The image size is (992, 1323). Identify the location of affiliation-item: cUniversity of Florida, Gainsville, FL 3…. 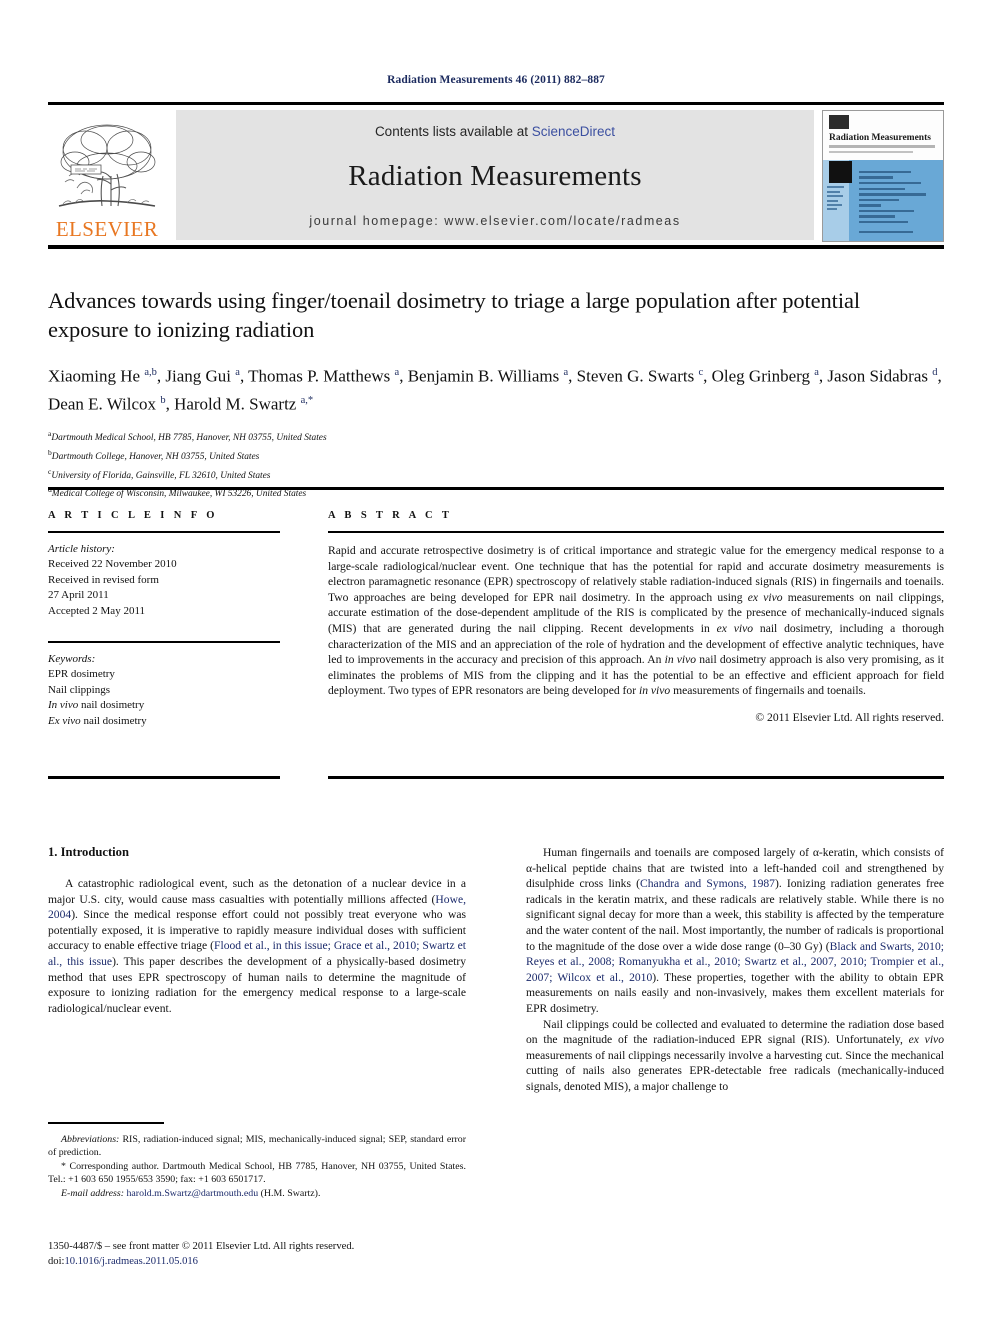
(159, 473).